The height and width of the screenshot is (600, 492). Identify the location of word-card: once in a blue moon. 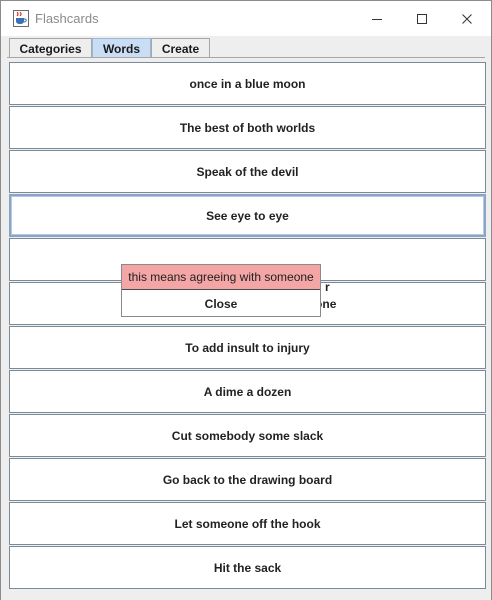
(247, 83).